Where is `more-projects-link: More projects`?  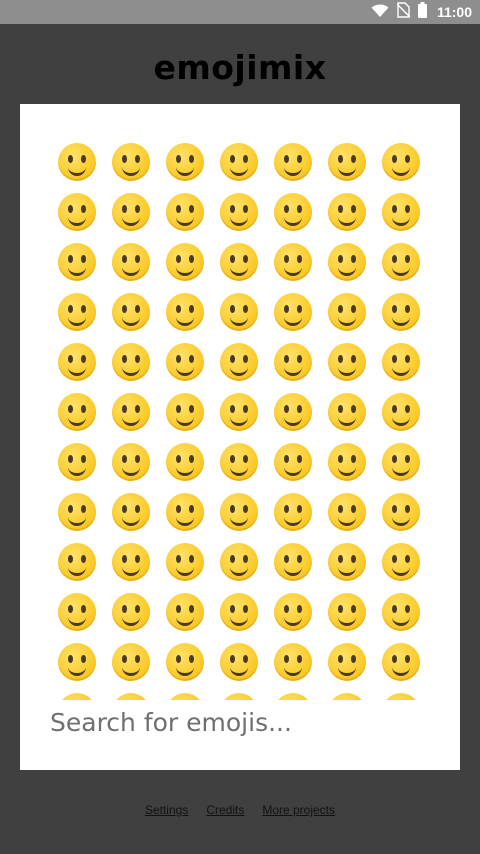 more-projects-link: More projects is located at coordinates (298, 810).